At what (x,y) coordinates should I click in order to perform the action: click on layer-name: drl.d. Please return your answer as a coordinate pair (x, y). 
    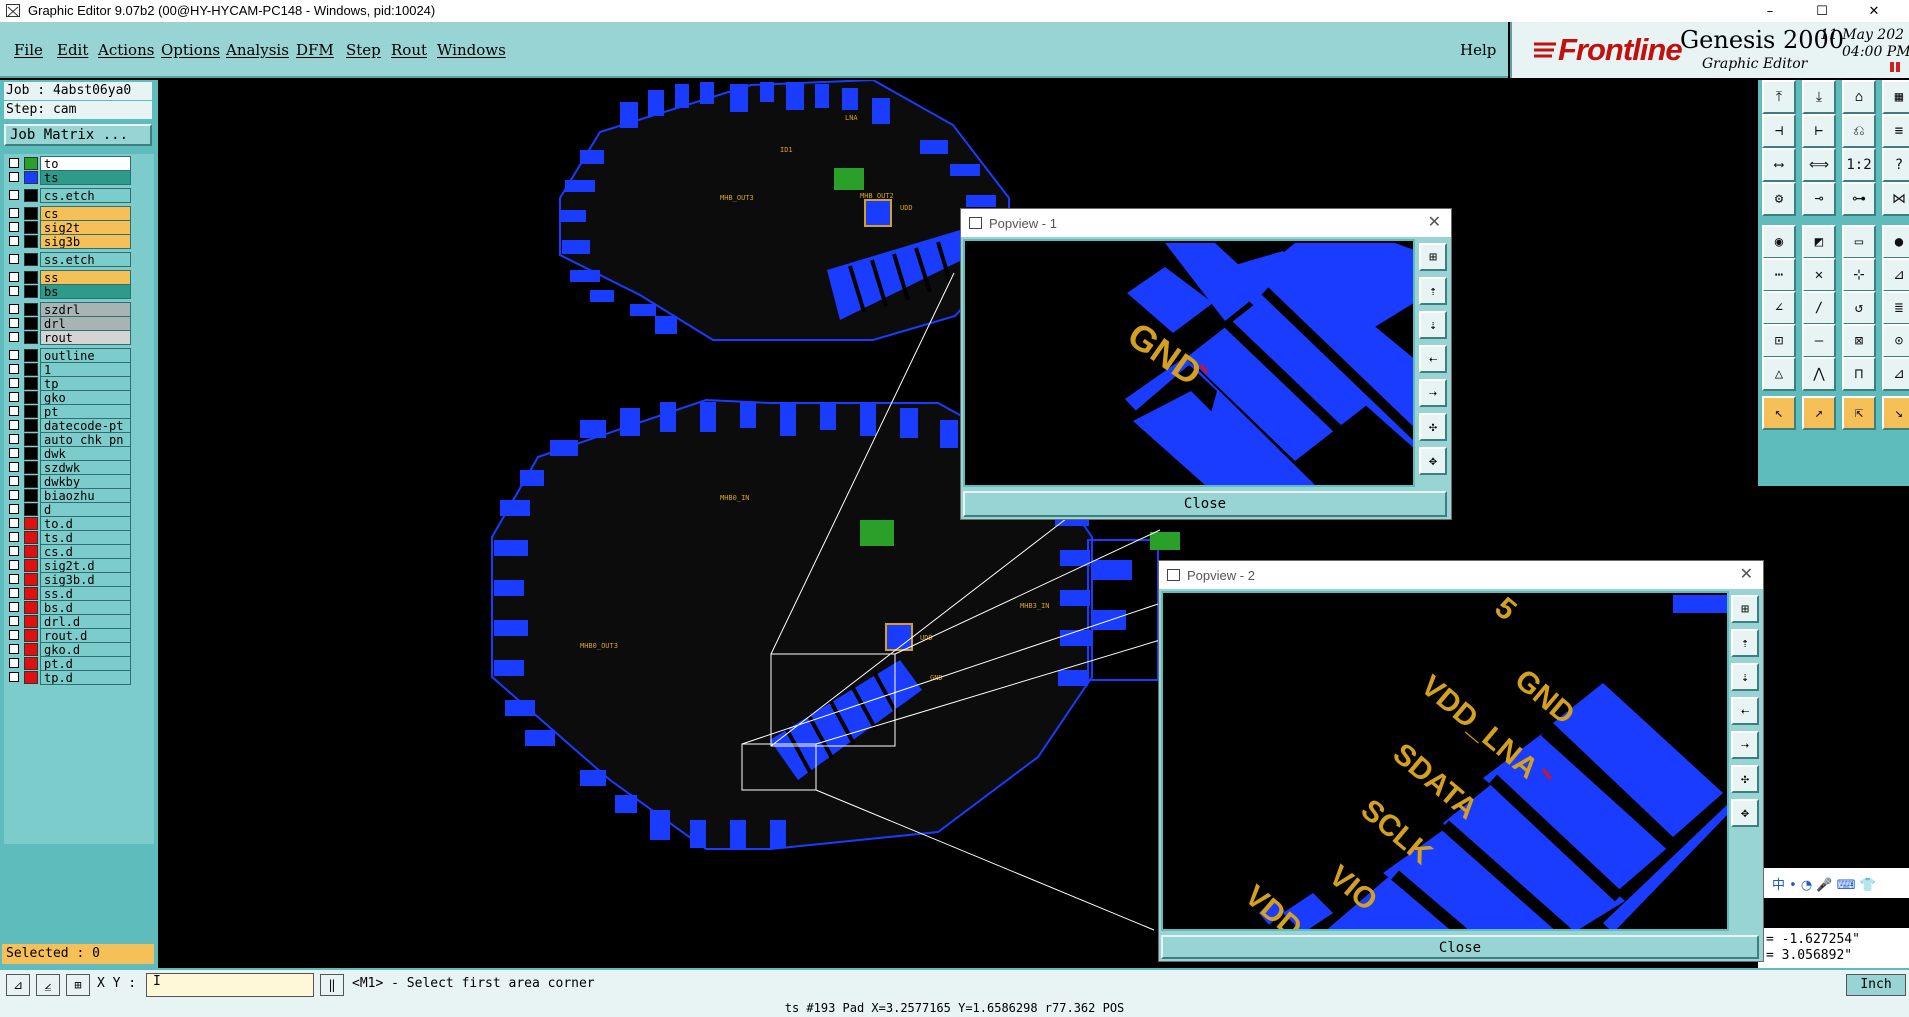
    Looking at the image, I should click on (85, 621).